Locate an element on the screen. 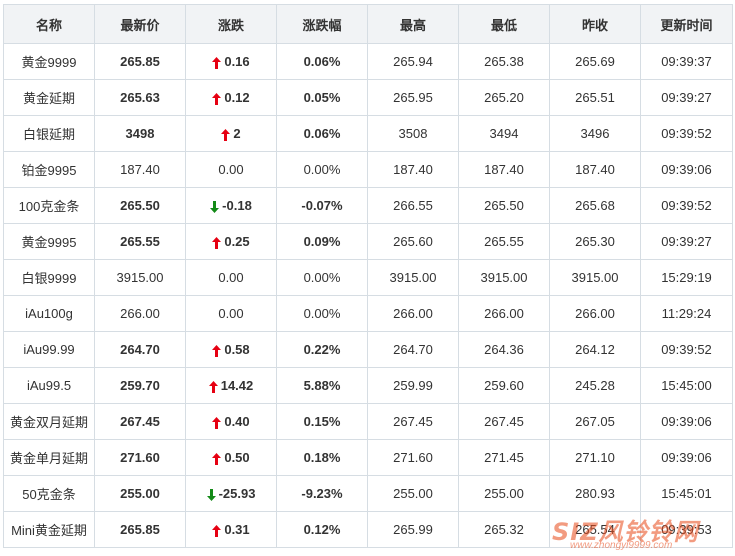  cell-time: 15:45:01 is located at coordinates (686, 493).